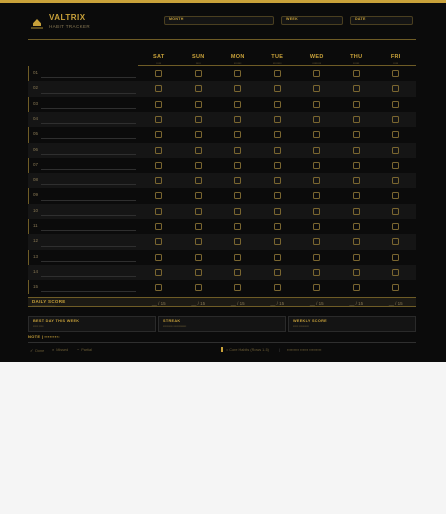  Describe the element at coordinates (222, 324) in the screenshot. I see `streak-card: STREAK ▪▪▪▪▪▪▪▪▪ ▪▪▪▪▪▪▪▪▪▪▪▪` at that location.